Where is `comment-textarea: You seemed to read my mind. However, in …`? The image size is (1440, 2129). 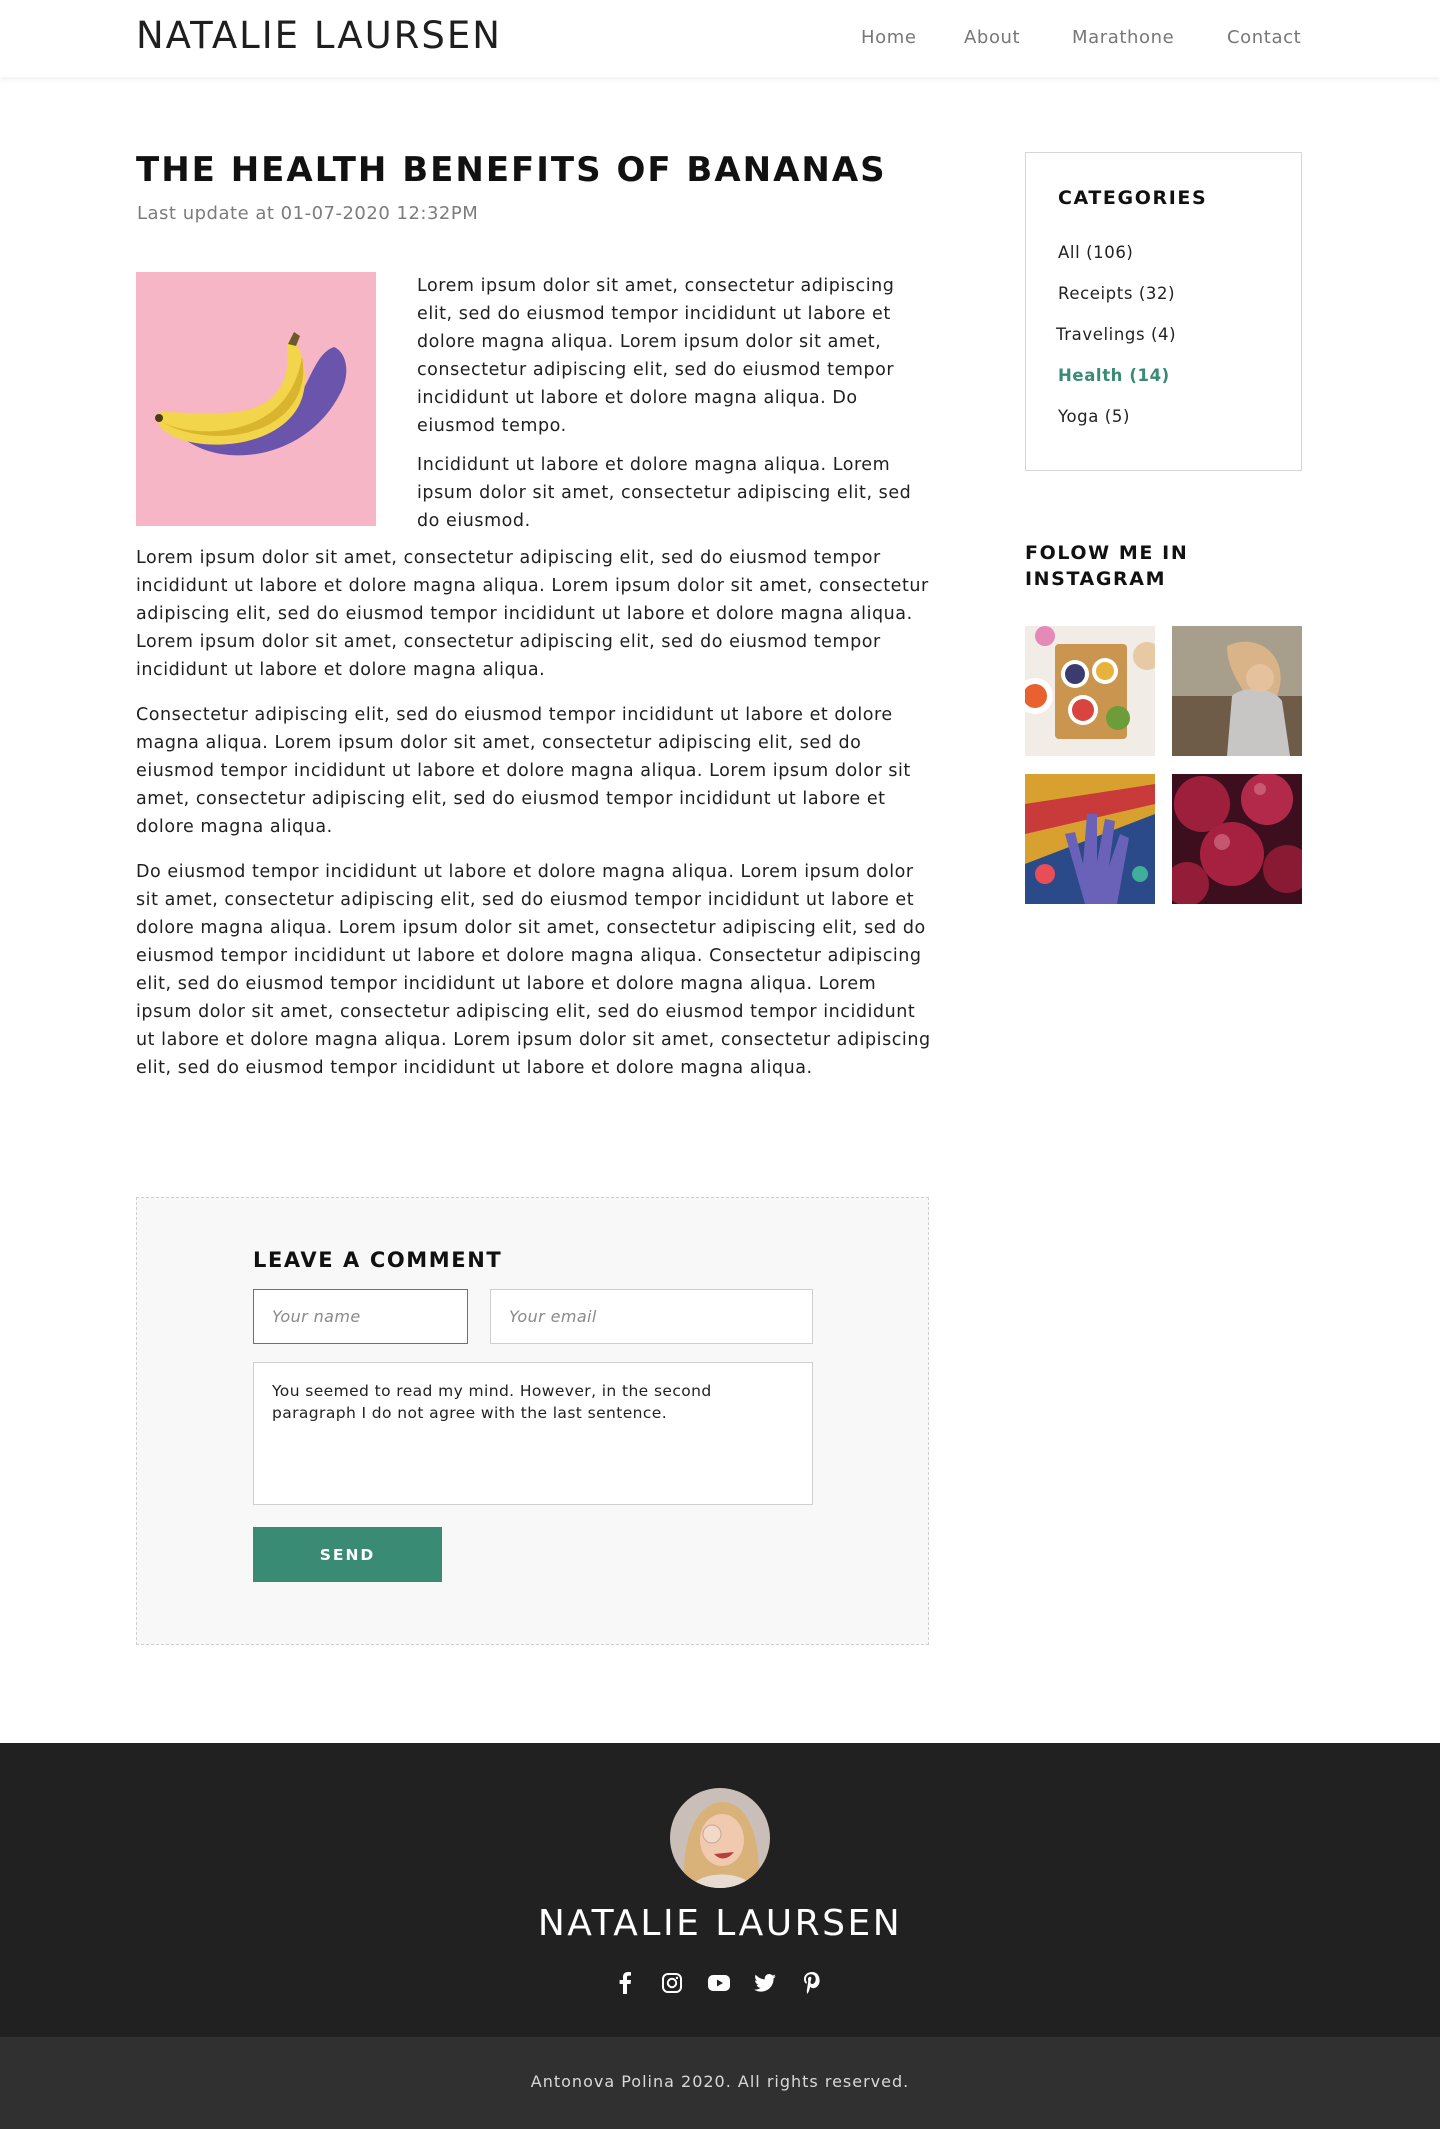 comment-textarea: You seemed to read my mind. However, in … is located at coordinates (533, 1433).